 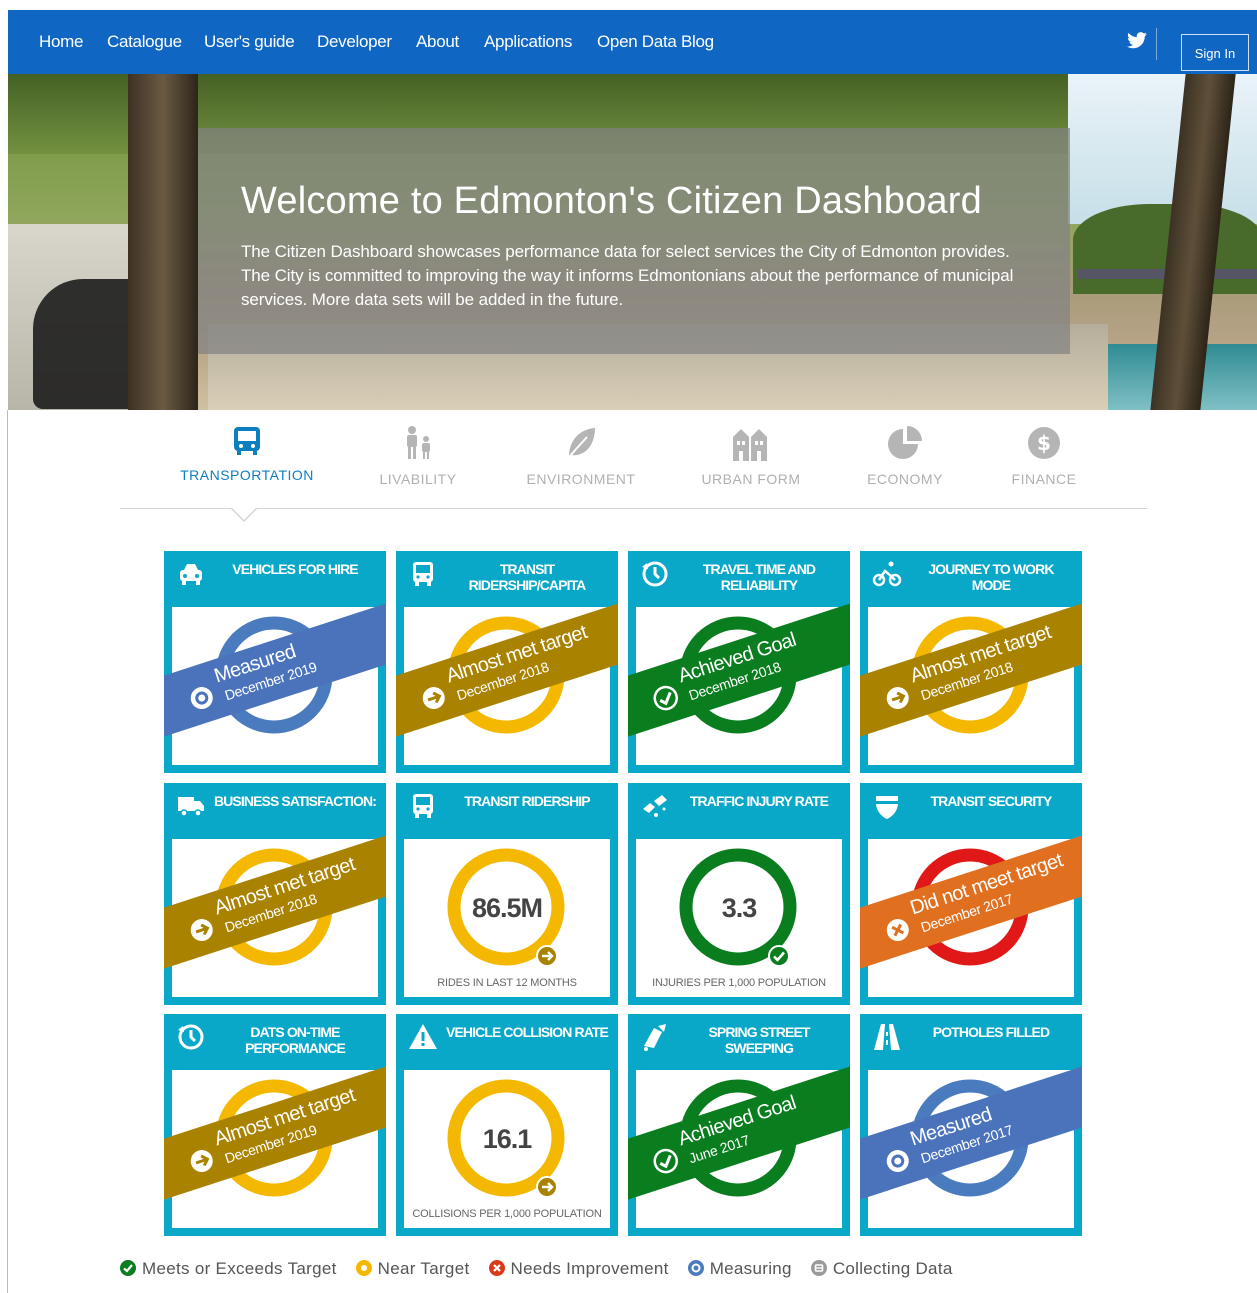 I want to click on crash-icon, so click(x=655, y=806).